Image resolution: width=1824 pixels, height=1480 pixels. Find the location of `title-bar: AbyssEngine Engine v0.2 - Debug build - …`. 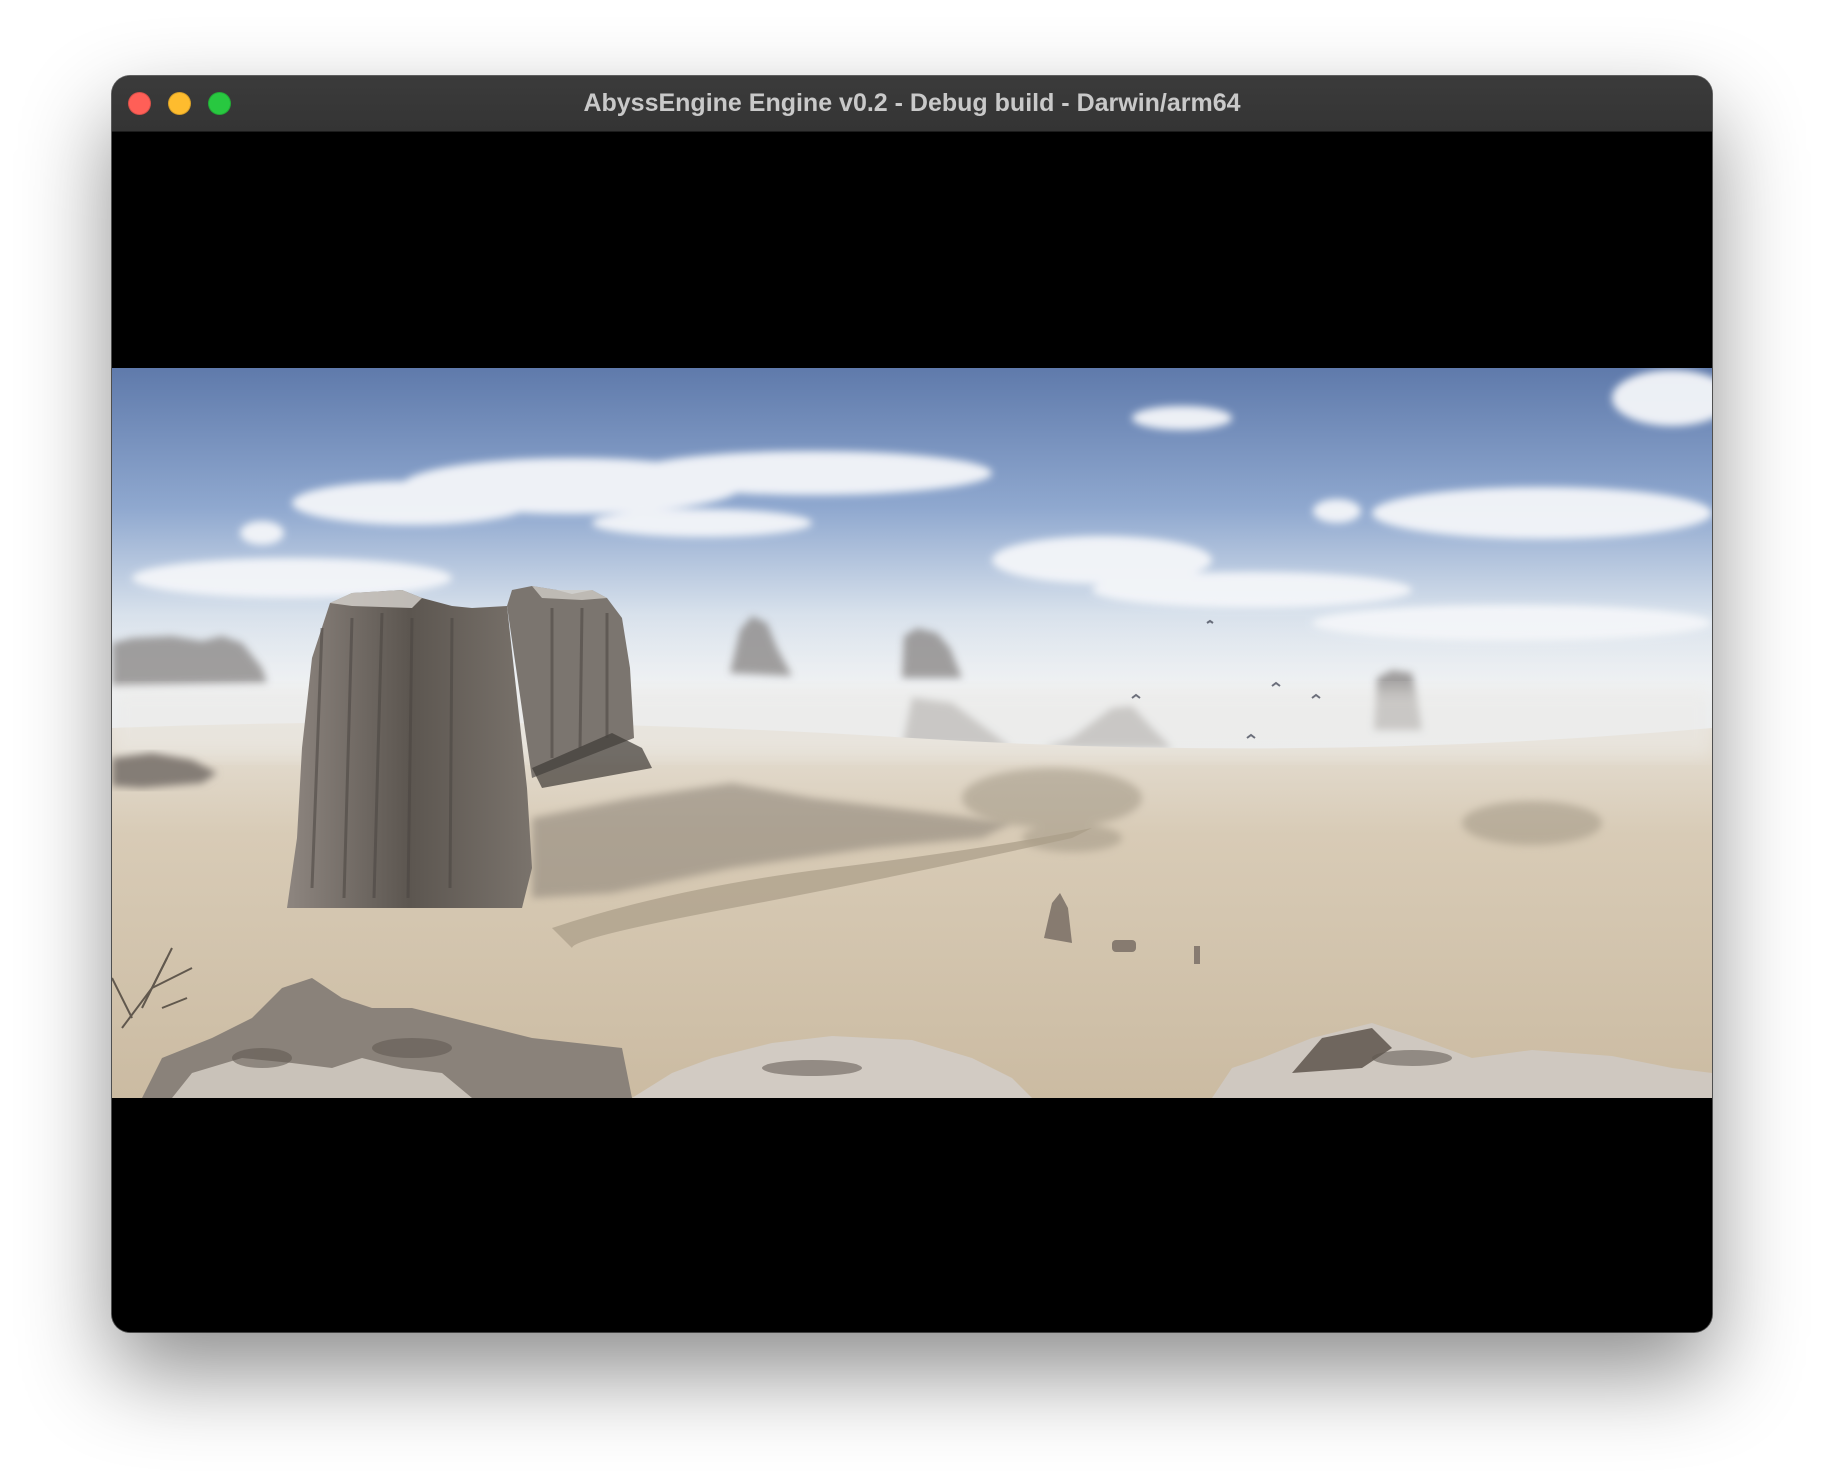

title-bar: AbyssEngine Engine v0.2 - Debug build - … is located at coordinates (912, 104).